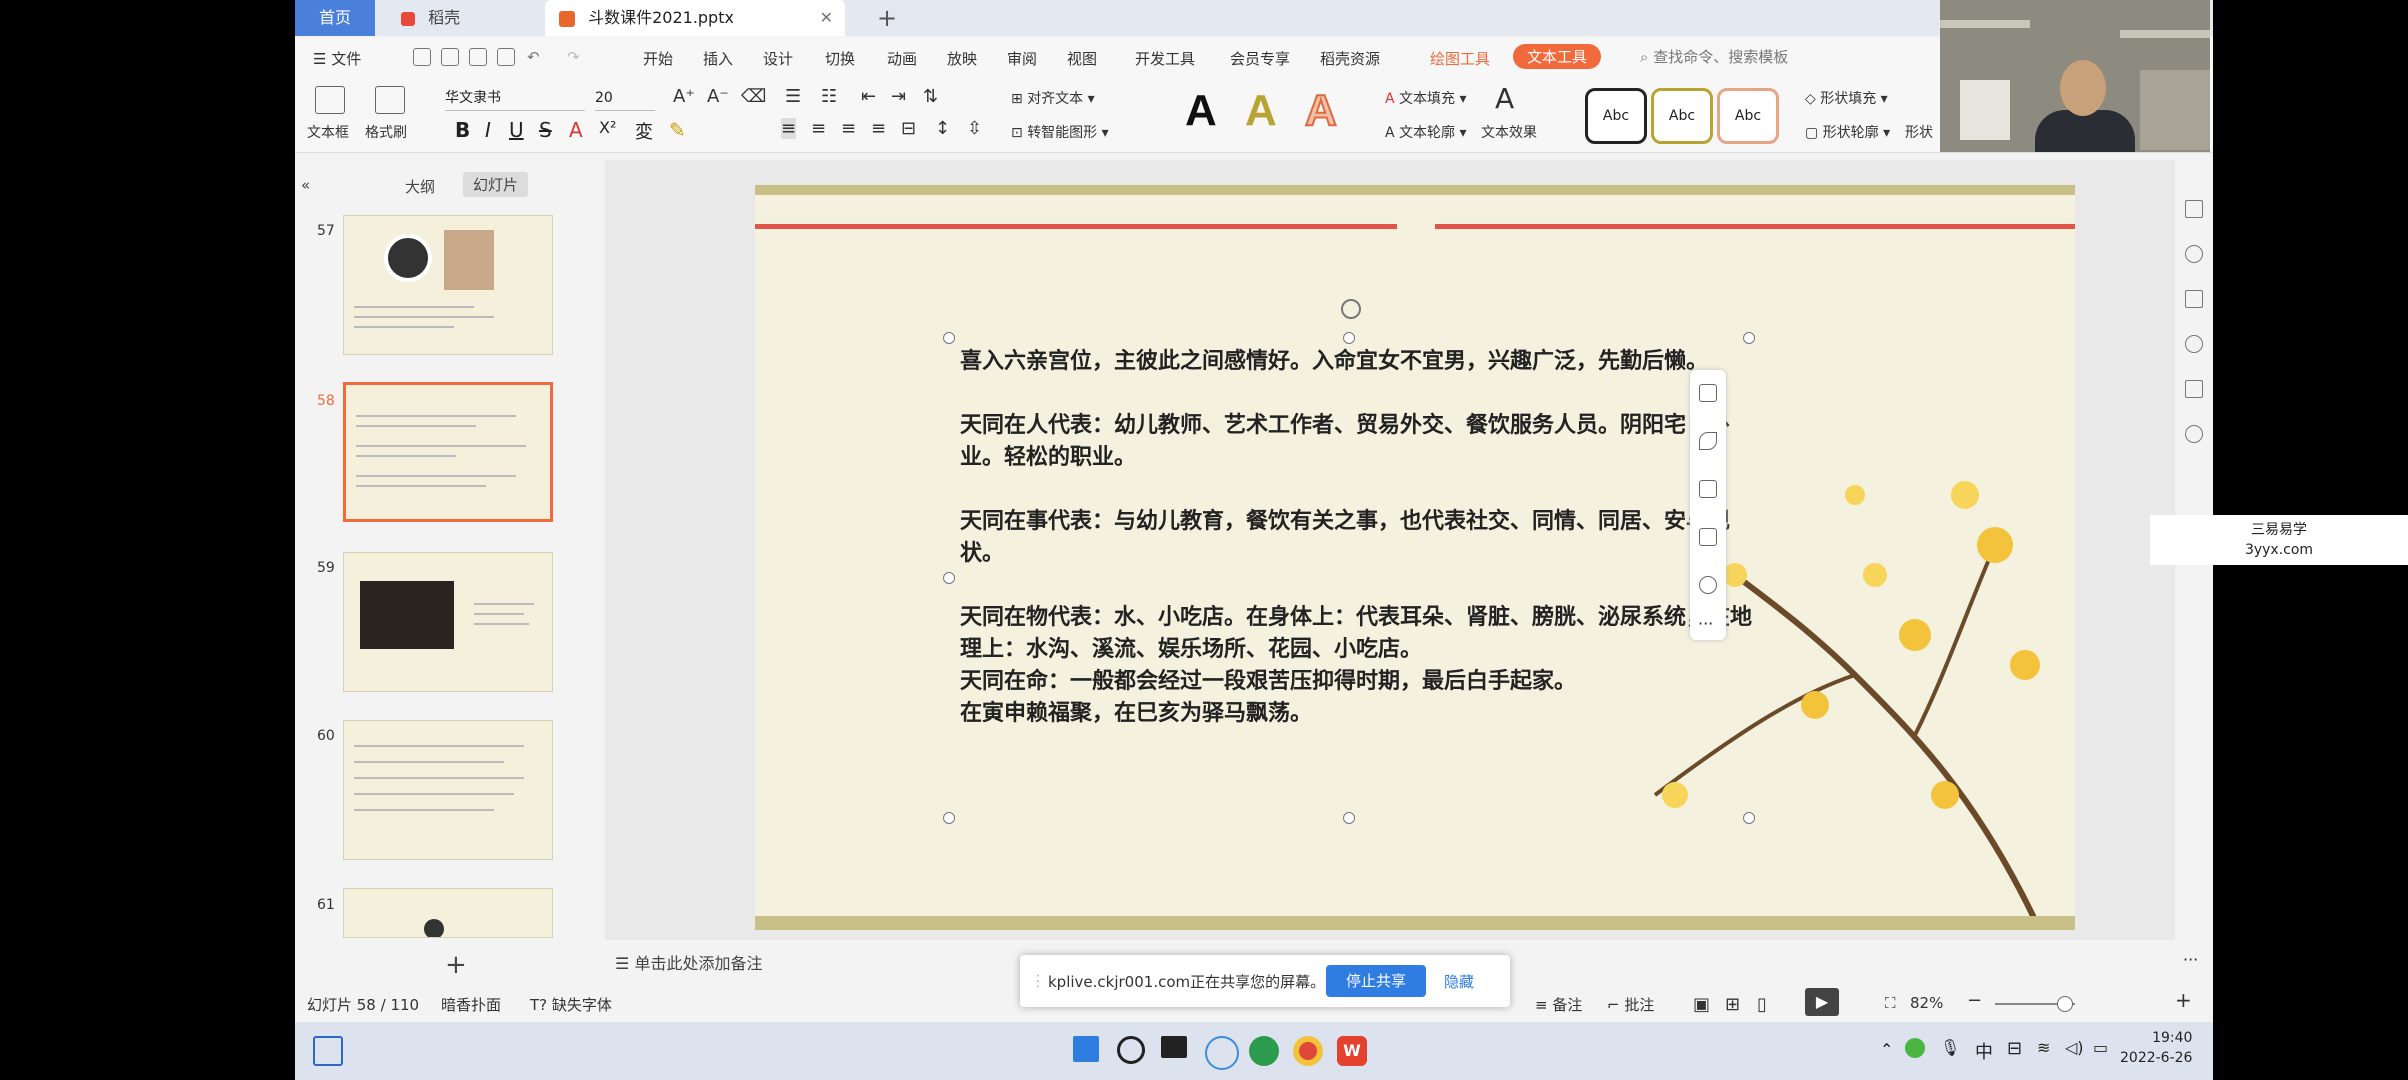  What do you see at coordinates (753, 96) in the screenshot?
I see `clear-format-icon: ⌫` at bounding box center [753, 96].